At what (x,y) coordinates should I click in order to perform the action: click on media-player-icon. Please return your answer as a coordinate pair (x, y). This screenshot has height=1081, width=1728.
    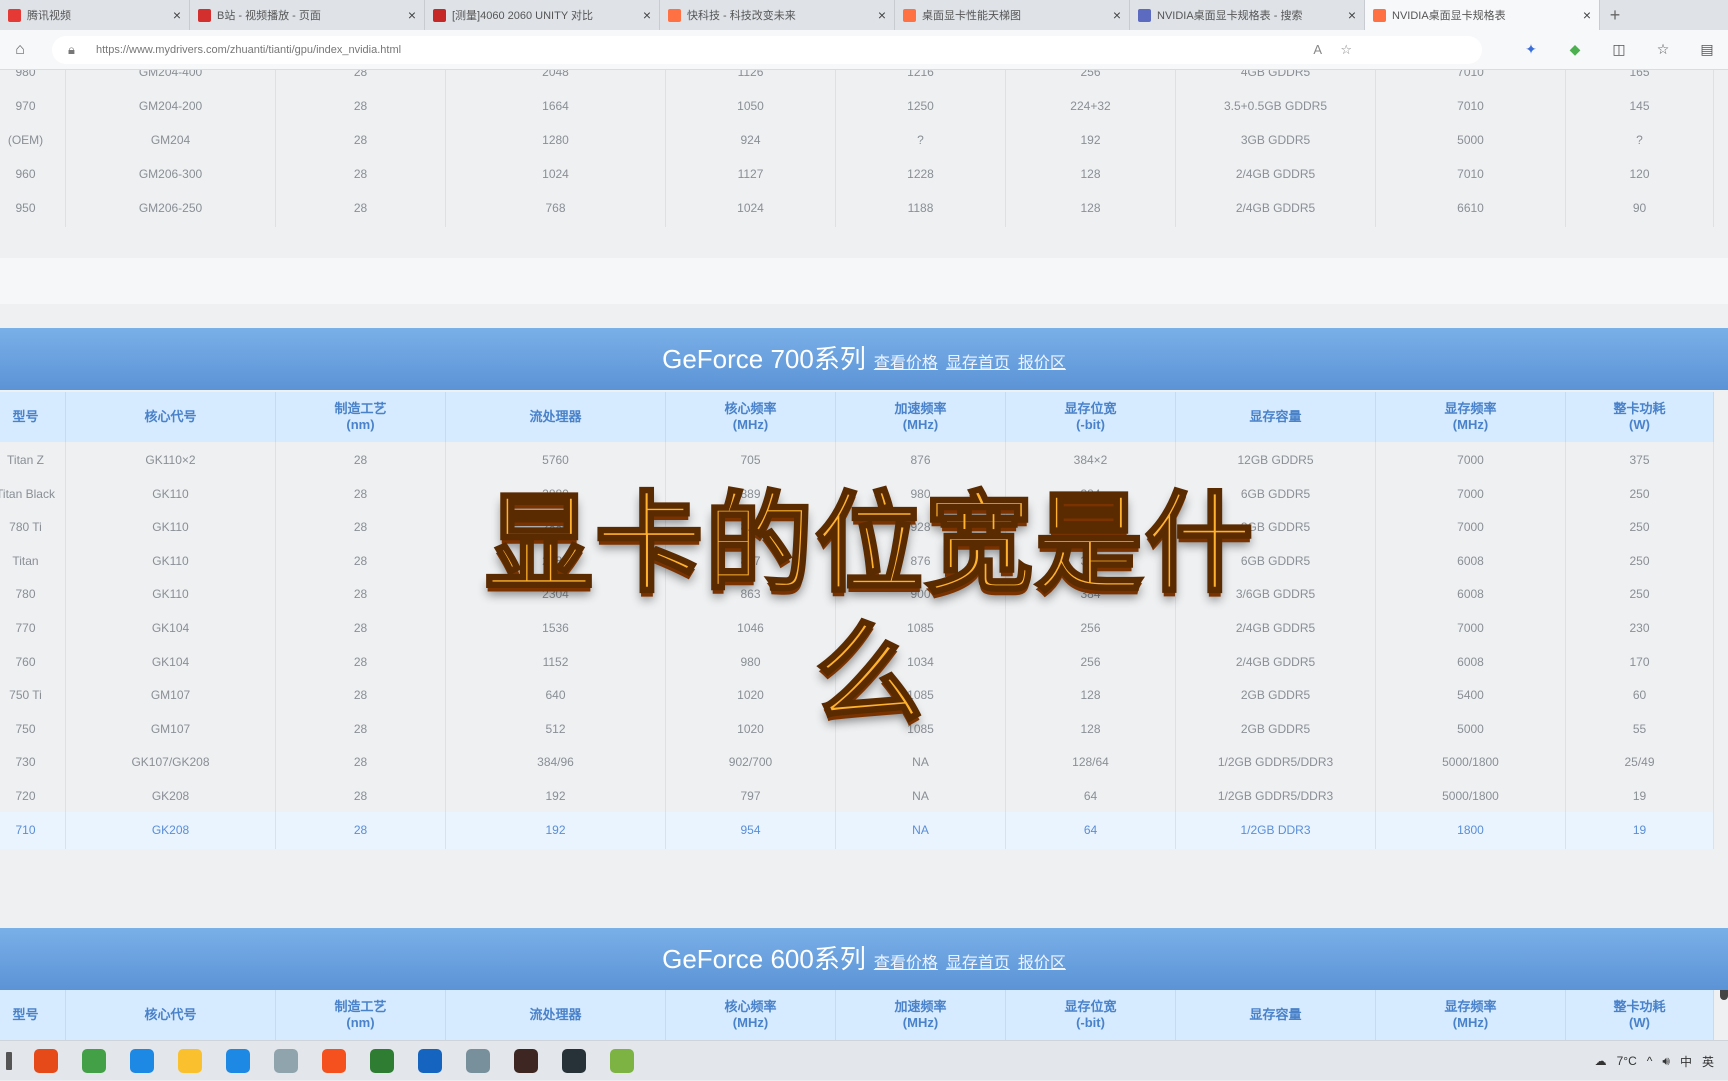
    Looking at the image, I should click on (190, 1061).